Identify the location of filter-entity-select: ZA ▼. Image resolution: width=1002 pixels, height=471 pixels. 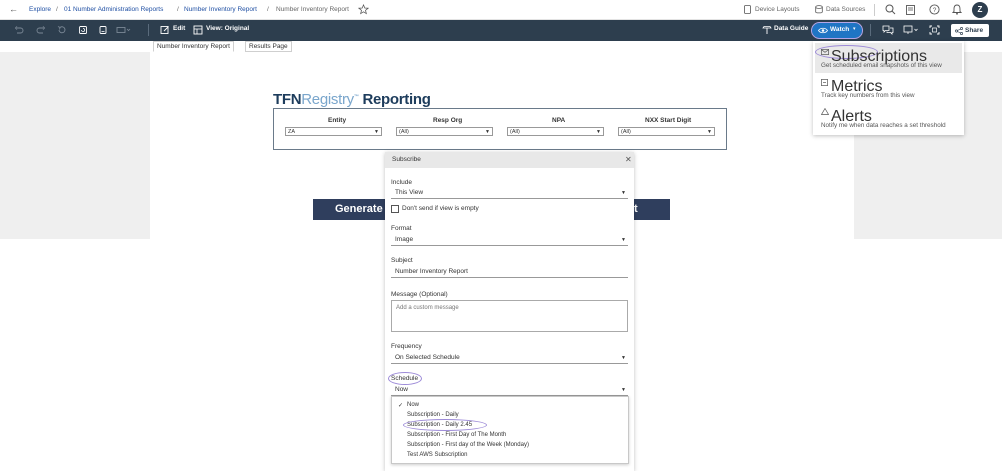
(333, 131).